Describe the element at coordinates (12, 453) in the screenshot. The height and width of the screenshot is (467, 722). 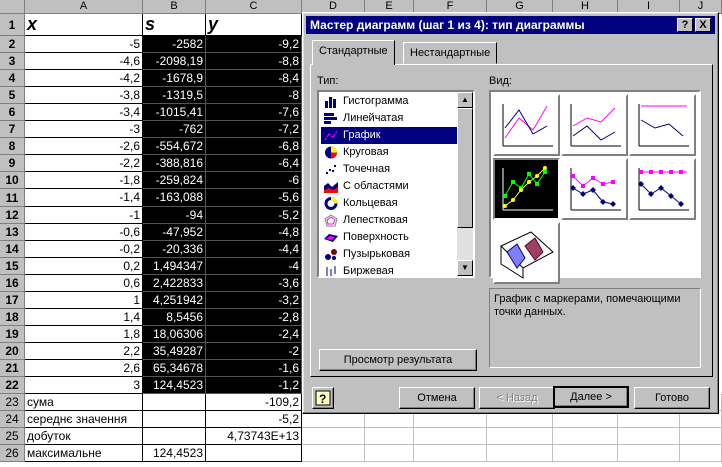
I see `row-header: 26` at that location.